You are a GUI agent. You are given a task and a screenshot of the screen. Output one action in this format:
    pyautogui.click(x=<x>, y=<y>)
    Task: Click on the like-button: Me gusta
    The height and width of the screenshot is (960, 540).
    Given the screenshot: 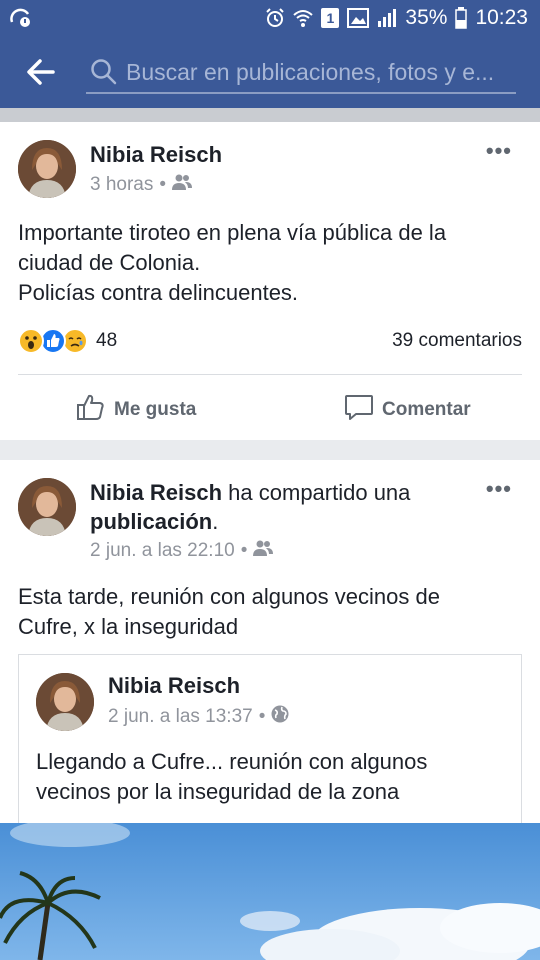 What is the action you would take?
    pyautogui.click(x=136, y=410)
    